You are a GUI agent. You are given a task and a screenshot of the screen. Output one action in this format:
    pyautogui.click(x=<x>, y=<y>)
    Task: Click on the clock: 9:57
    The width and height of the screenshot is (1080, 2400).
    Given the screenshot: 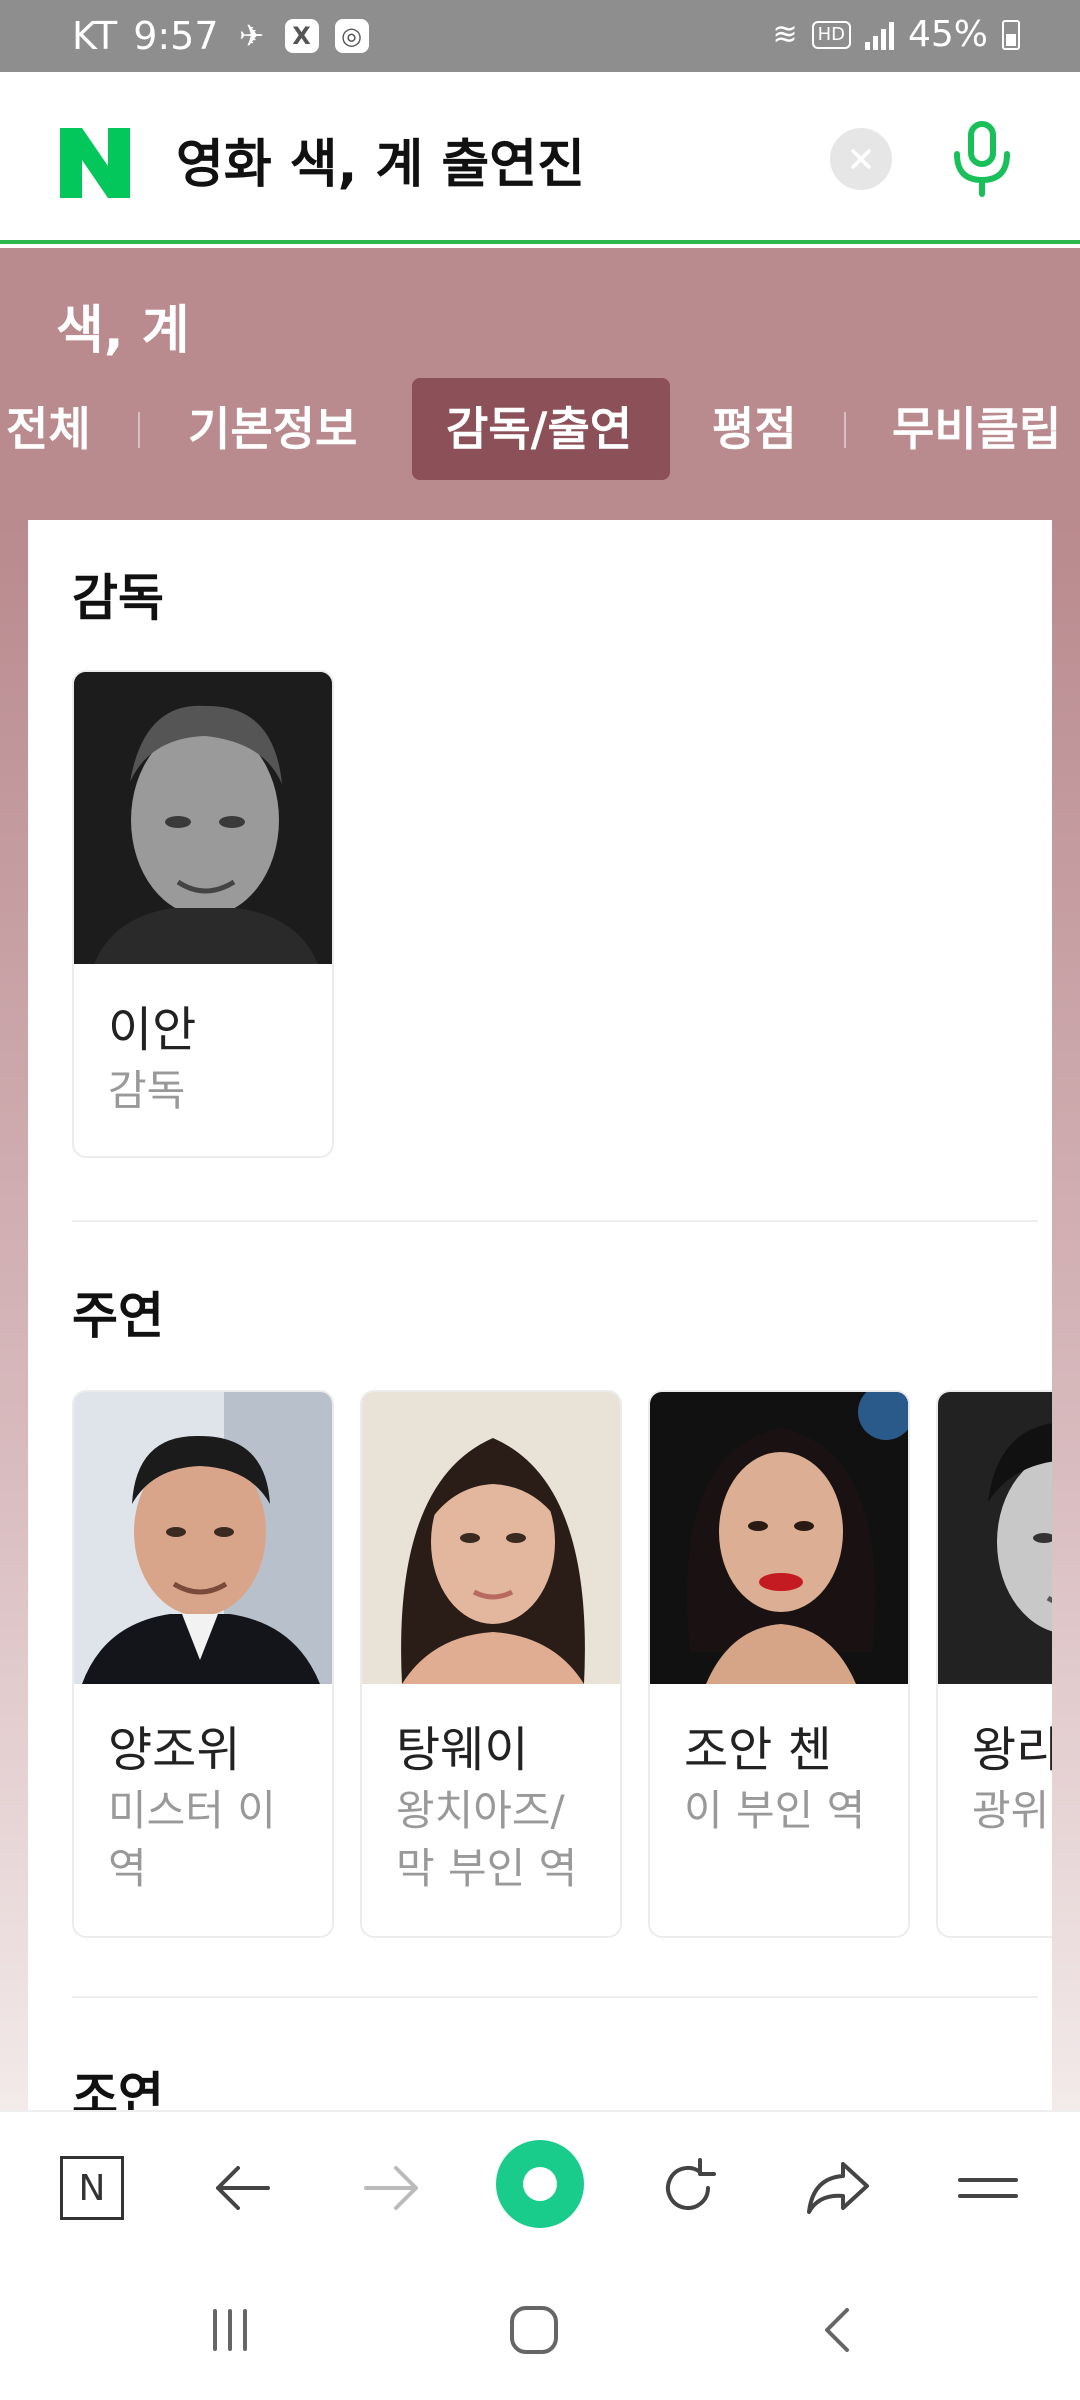 What is the action you would take?
    pyautogui.click(x=176, y=36)
    